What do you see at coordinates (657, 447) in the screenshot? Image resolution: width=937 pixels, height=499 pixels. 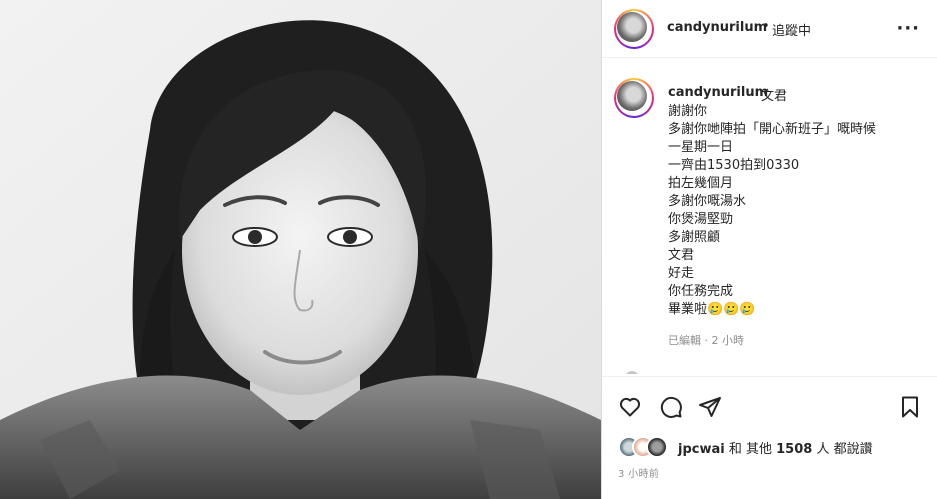 I see `liker-avatar` at bounding box center [657, 447].